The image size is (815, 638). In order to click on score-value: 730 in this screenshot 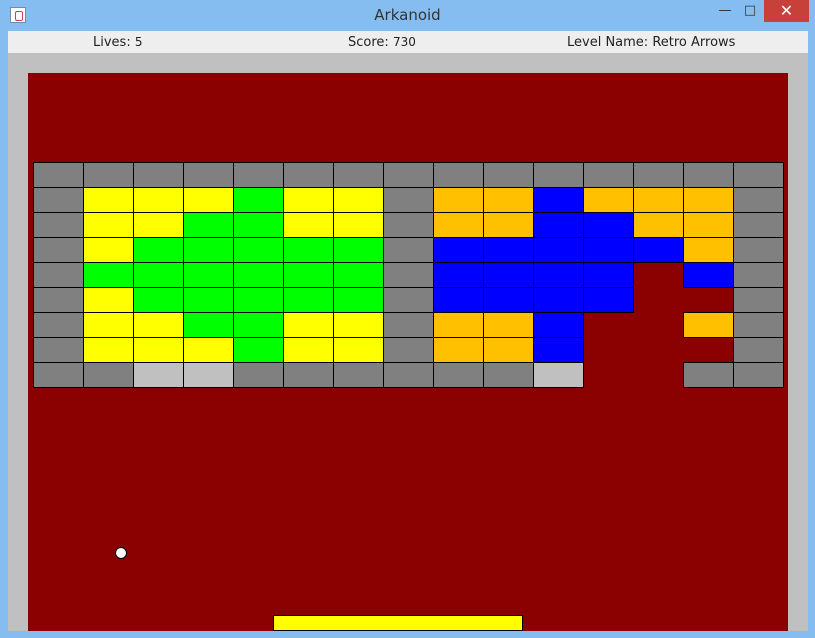, I will do `click(404, 42)`.